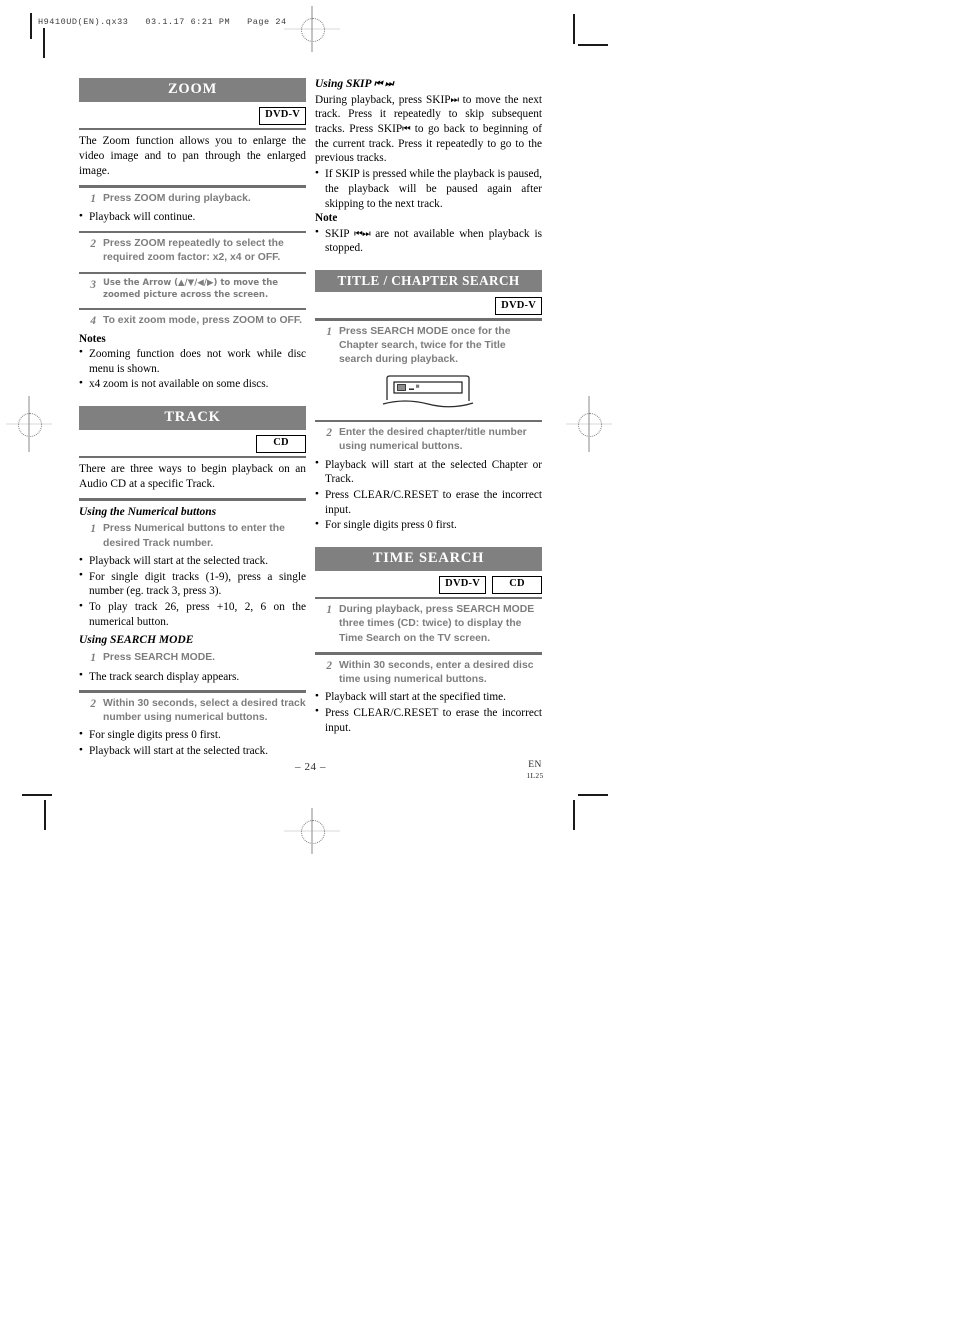 The image size is (954, 1318). Describe the element at coordinates (192, 321) in the screenshot. I see `zoom-step-4: 4 To exit zoom mode, press ZOOM to OFF.` at that location.